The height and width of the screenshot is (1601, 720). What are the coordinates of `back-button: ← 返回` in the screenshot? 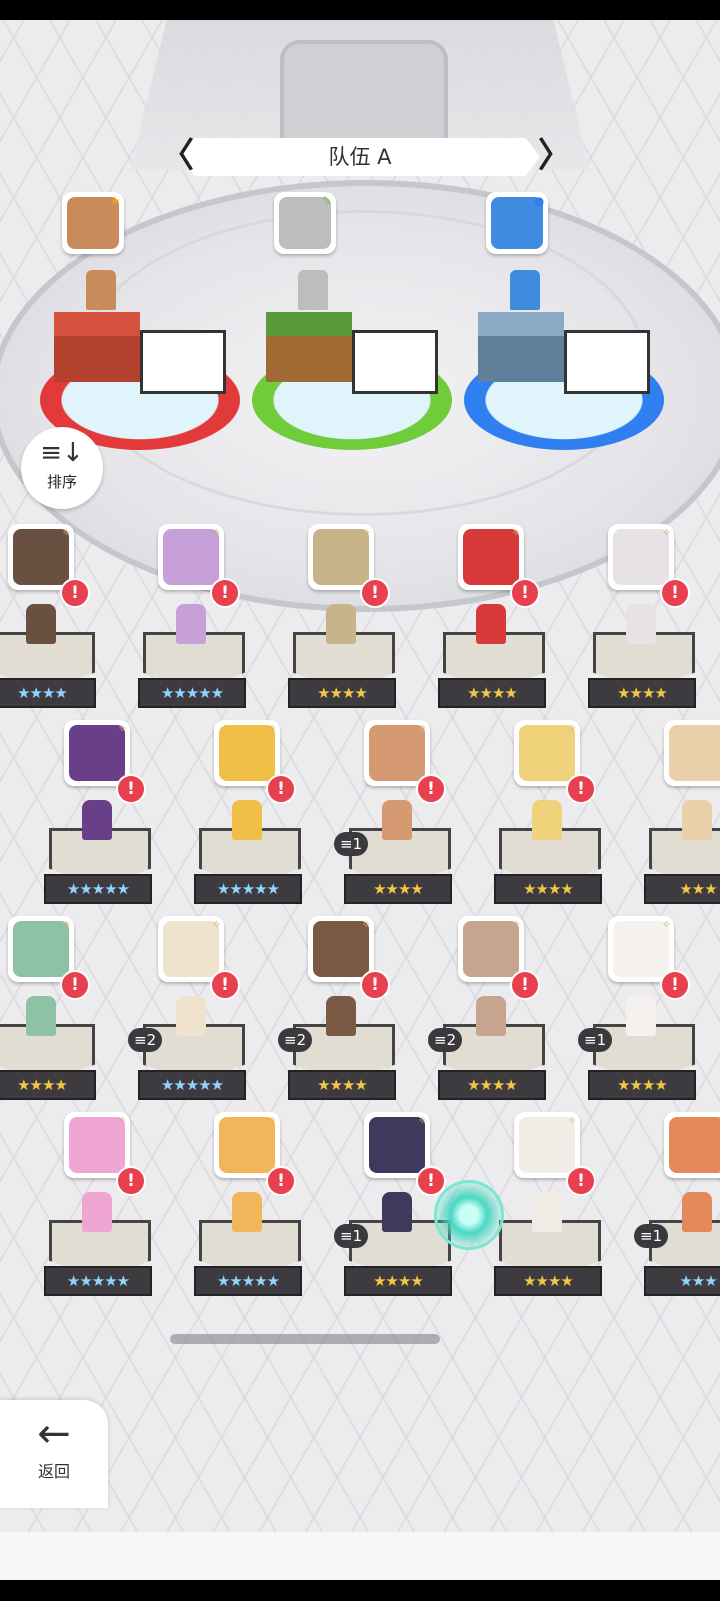 It's located at (54, 1454).